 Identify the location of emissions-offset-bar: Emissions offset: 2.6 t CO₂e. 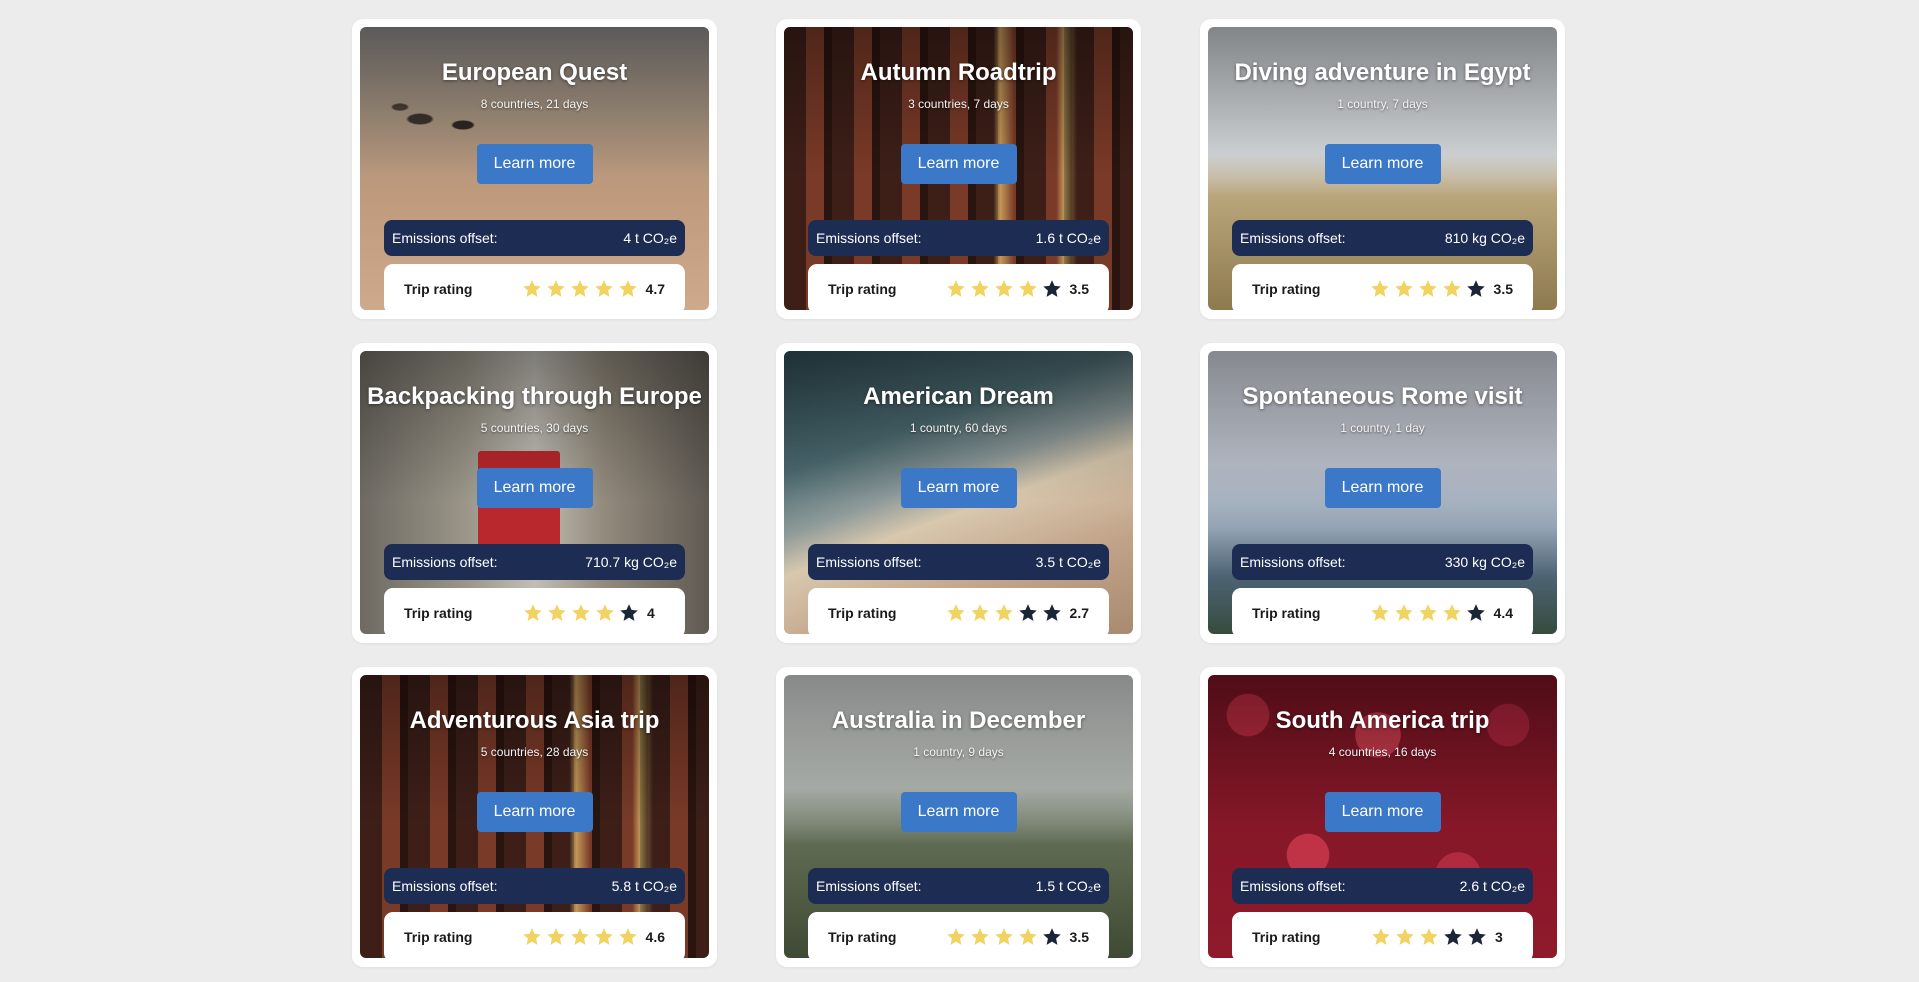
(1382, 886).